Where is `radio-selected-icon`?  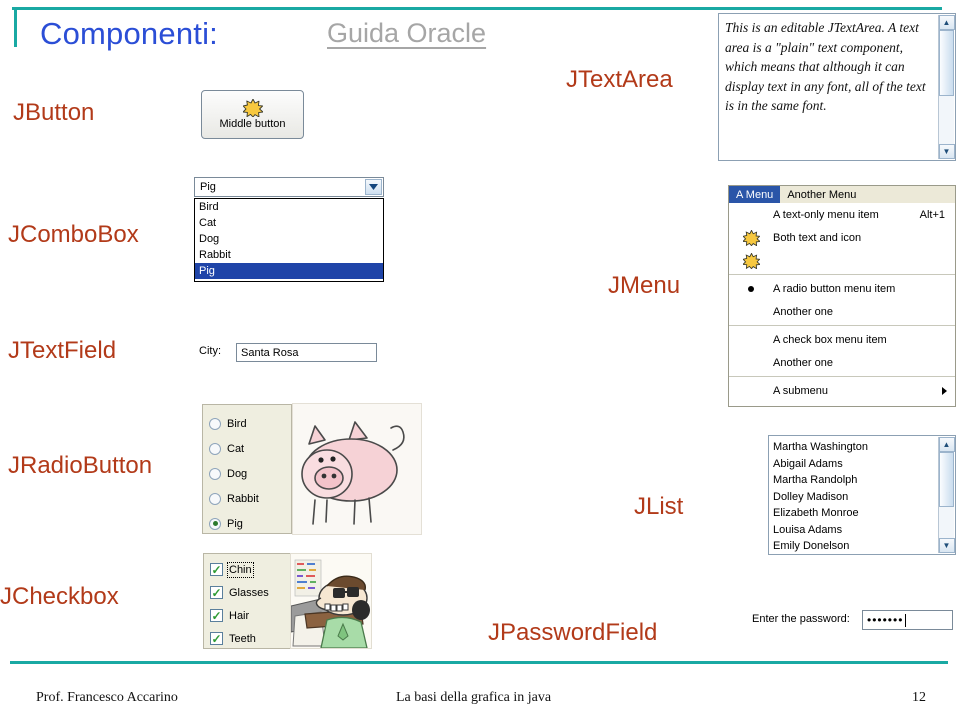 radio-selected-icon is located at coordinates (751, 288).